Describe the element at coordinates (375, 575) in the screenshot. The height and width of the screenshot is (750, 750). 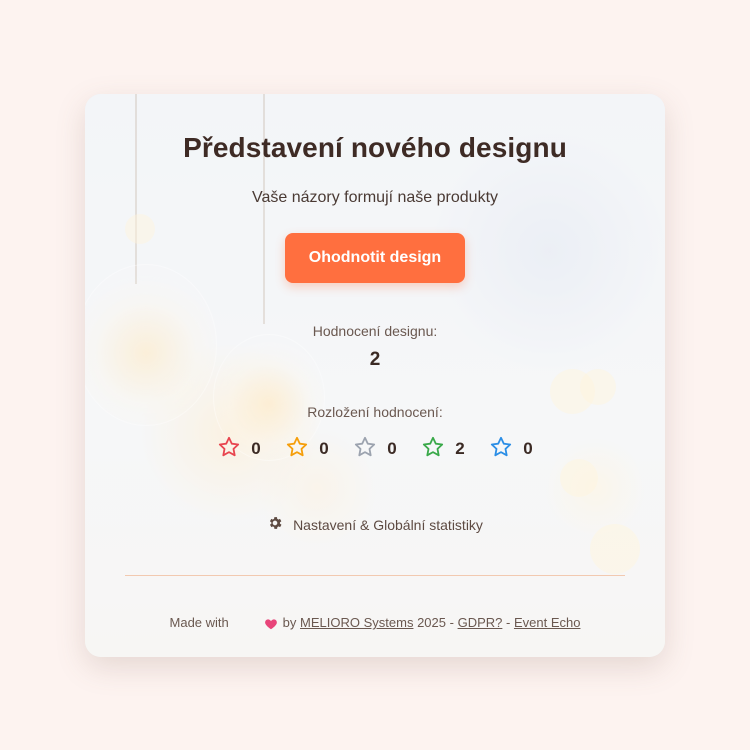
I see `divider` at that location.